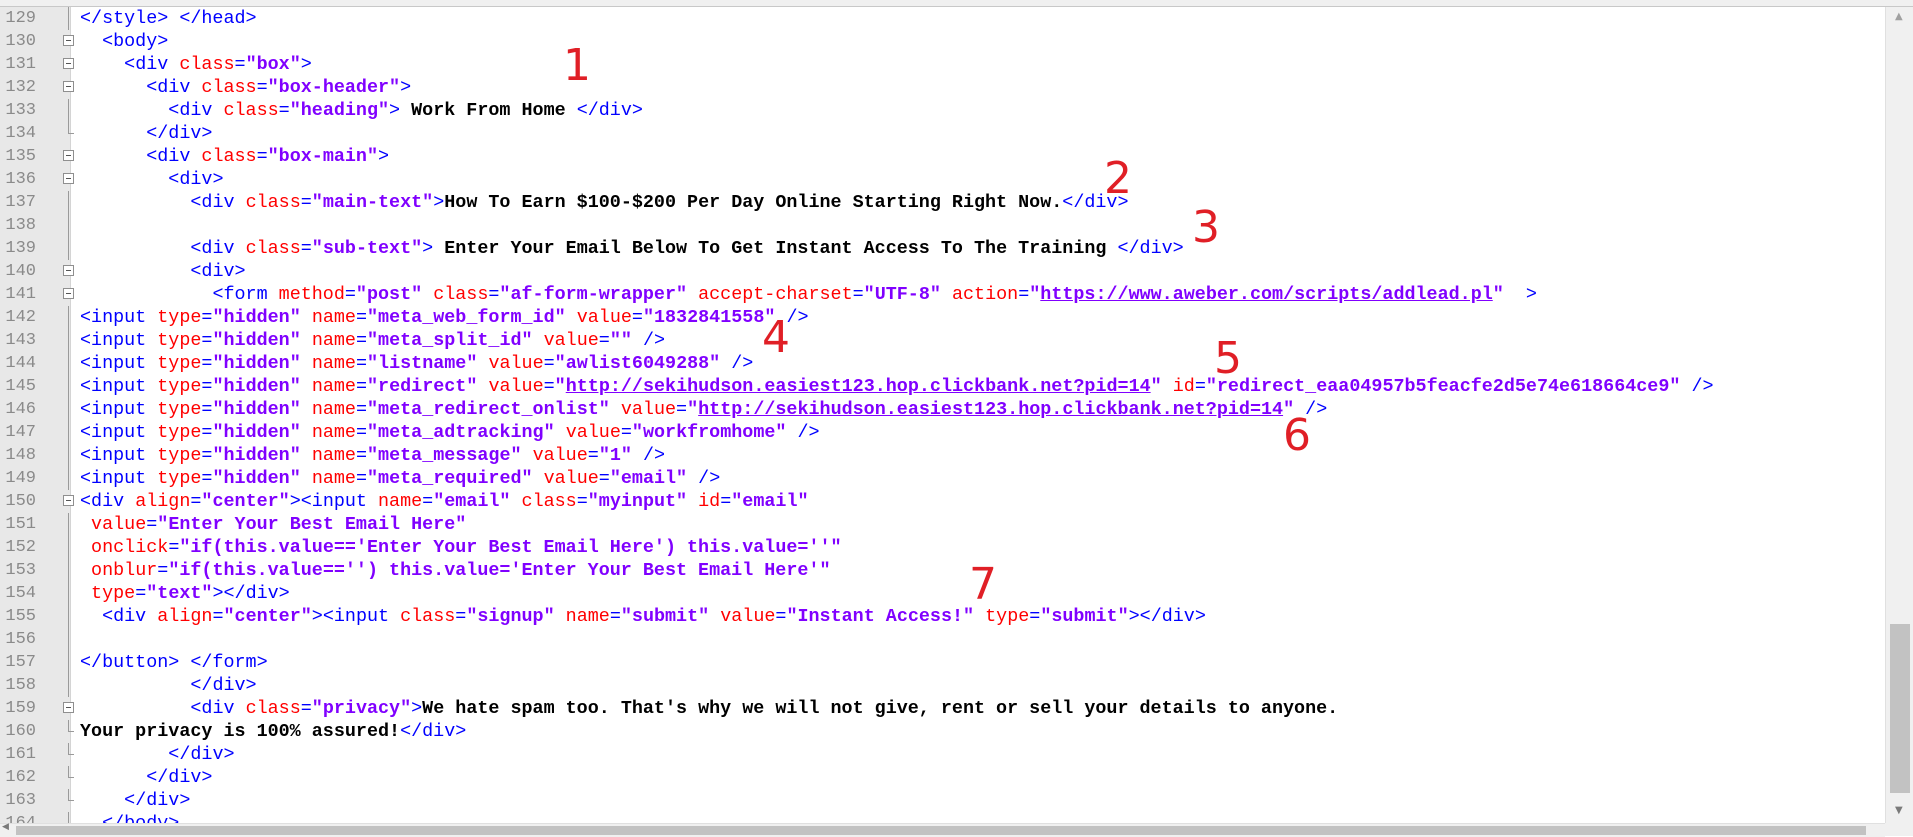  I want to click on code-token: />, so click(654, 455).